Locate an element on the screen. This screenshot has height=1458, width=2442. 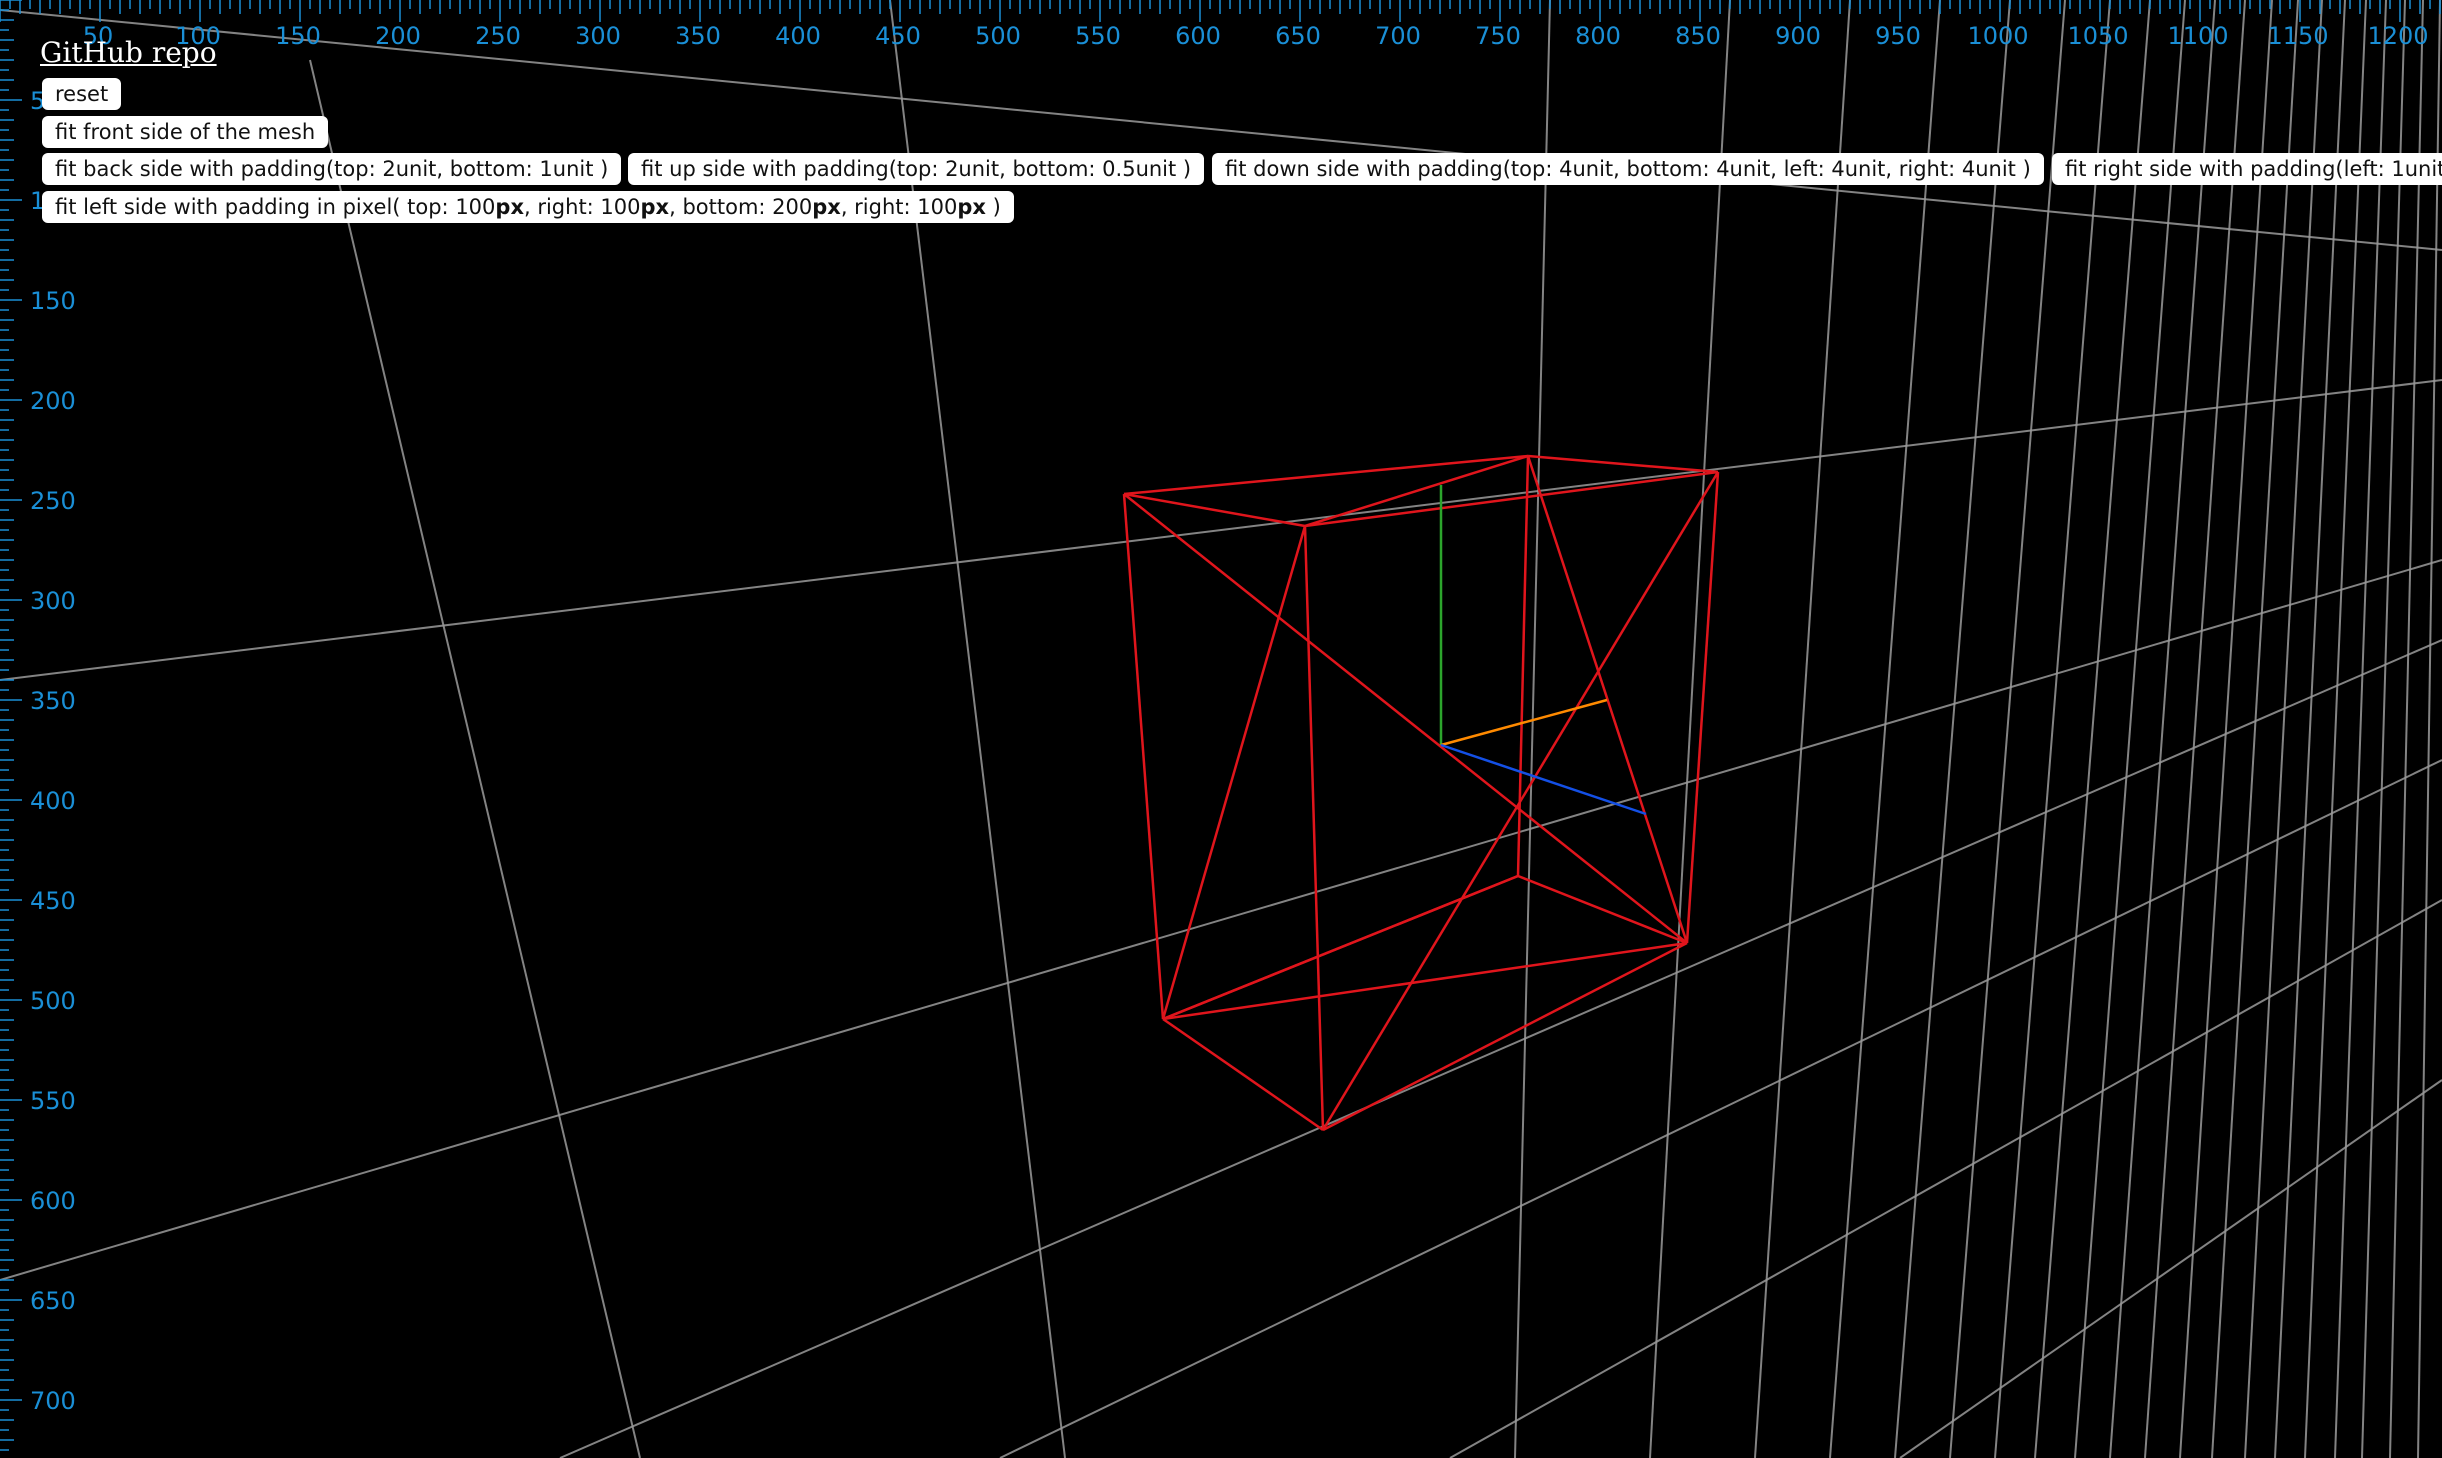
ruler-top-label: 650 is located at coordinates (1298, 36).